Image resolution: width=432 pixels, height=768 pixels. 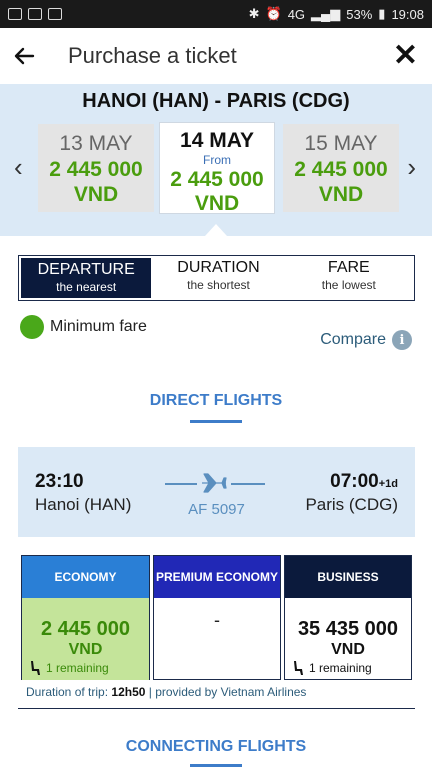 I want to click on date-card-next: 15 MAY 2 445 000 VND, so click(x=341, y=168).